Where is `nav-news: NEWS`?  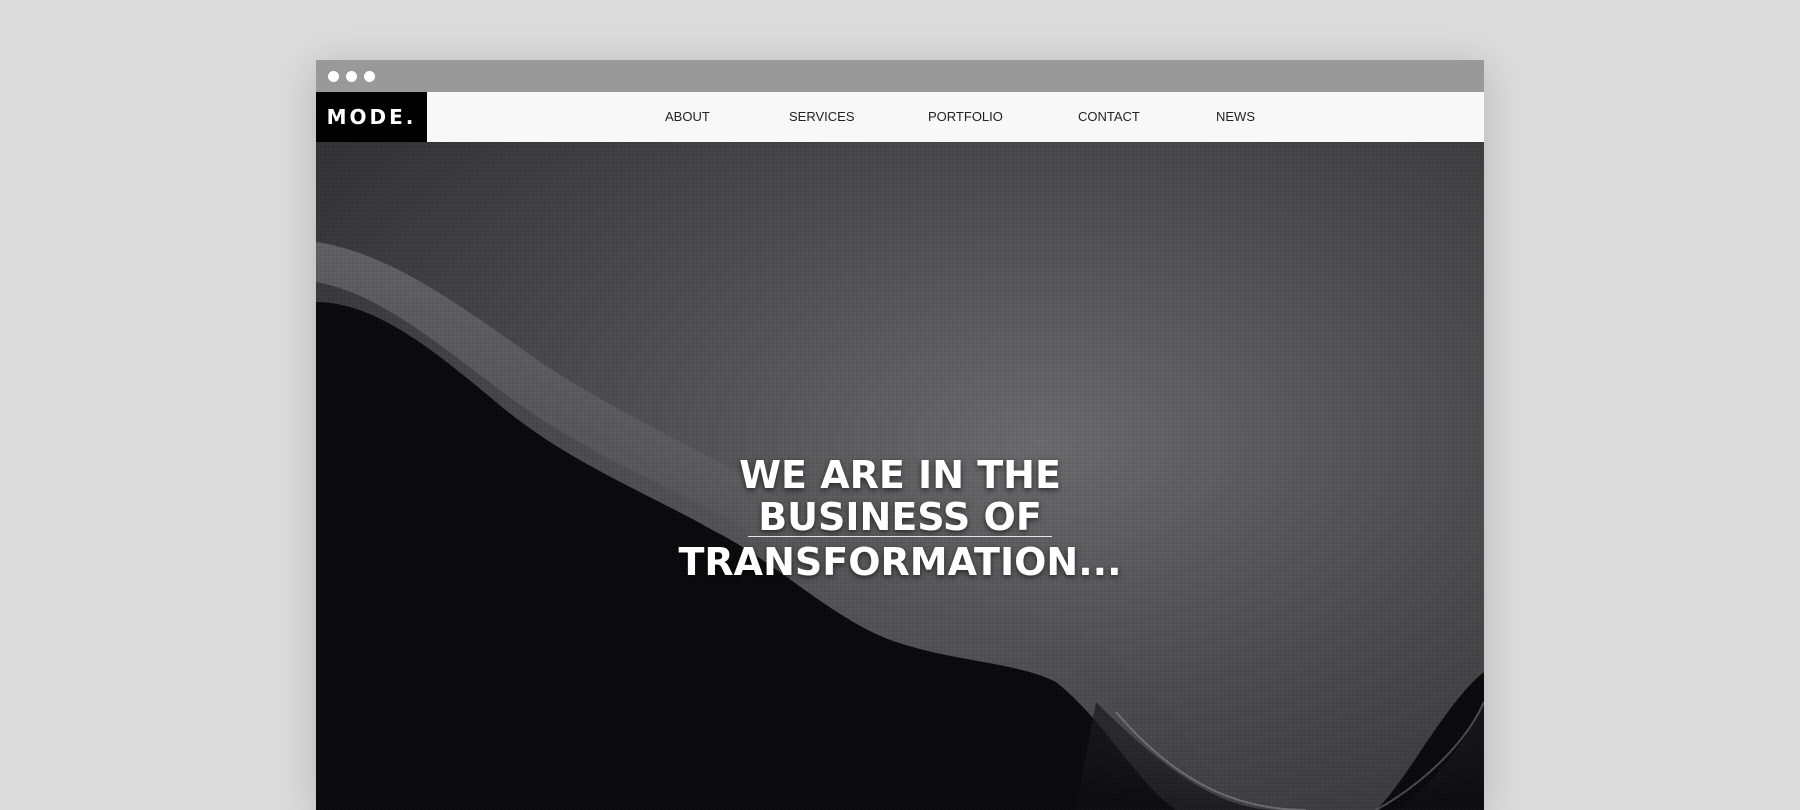
nav-news: NEWS is located at coordinates (1235, 116).